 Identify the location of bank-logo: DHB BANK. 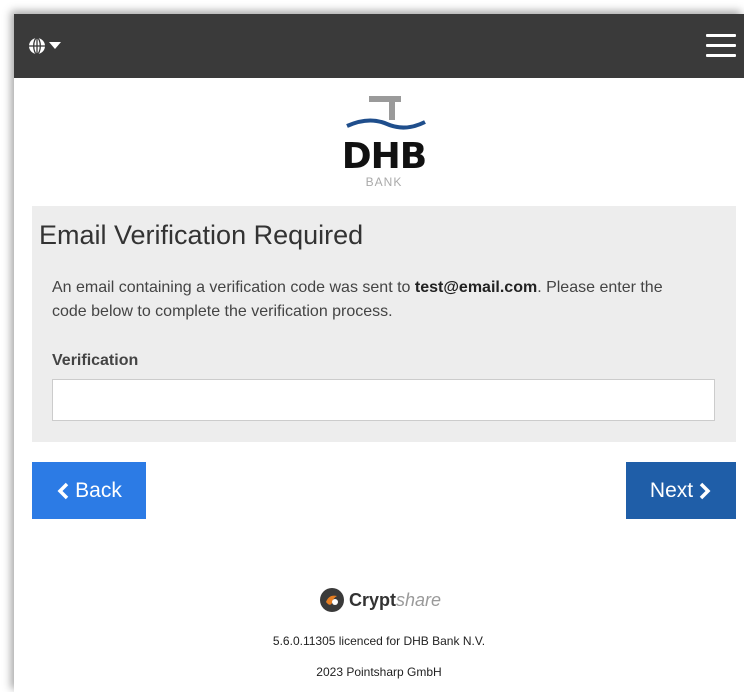
(384, 144).